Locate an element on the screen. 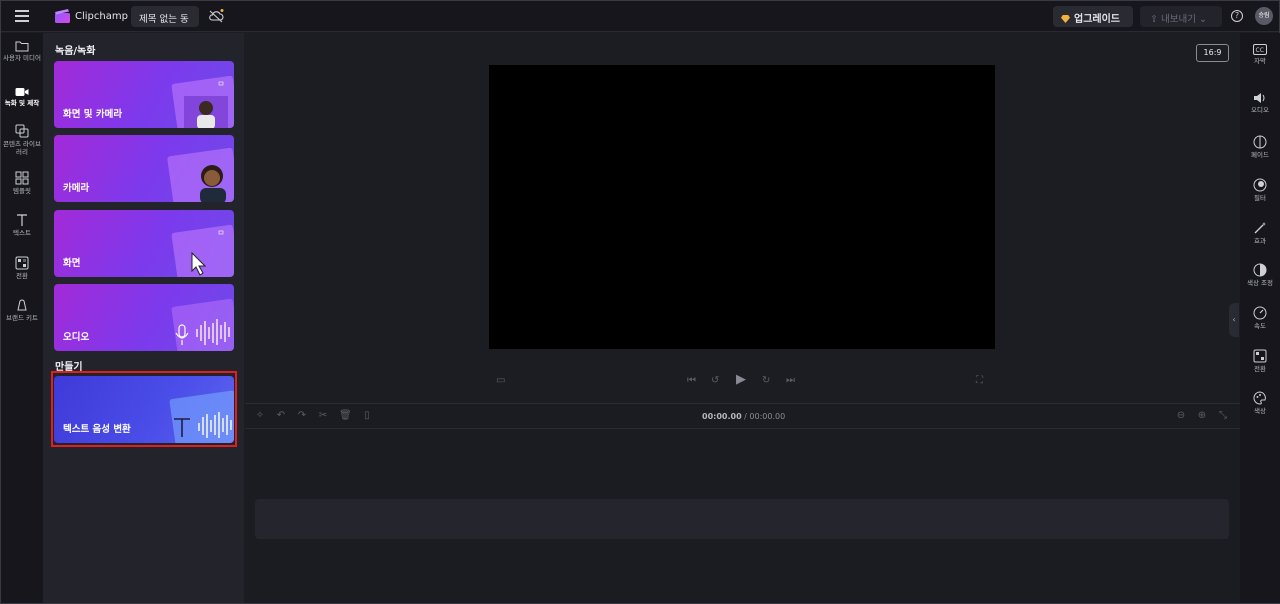 Image resolution: width=1280 pixels, height=604 pixels. zoom-out-icon: ⊖ is located at coordinates (1181, 416).